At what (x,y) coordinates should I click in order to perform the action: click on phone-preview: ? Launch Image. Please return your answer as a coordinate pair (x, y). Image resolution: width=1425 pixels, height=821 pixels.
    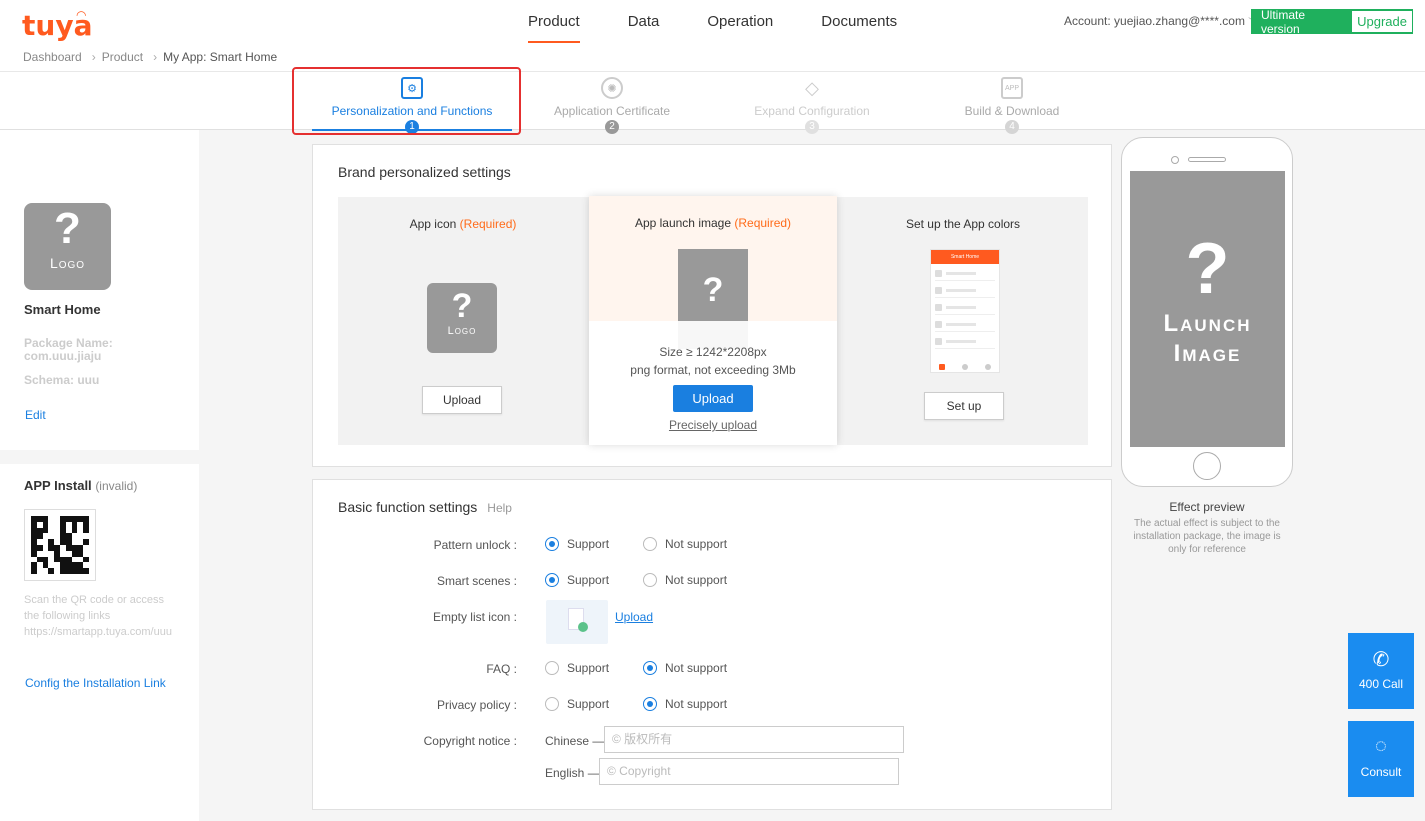
    Looking at the image, I should click on (1207, 312).